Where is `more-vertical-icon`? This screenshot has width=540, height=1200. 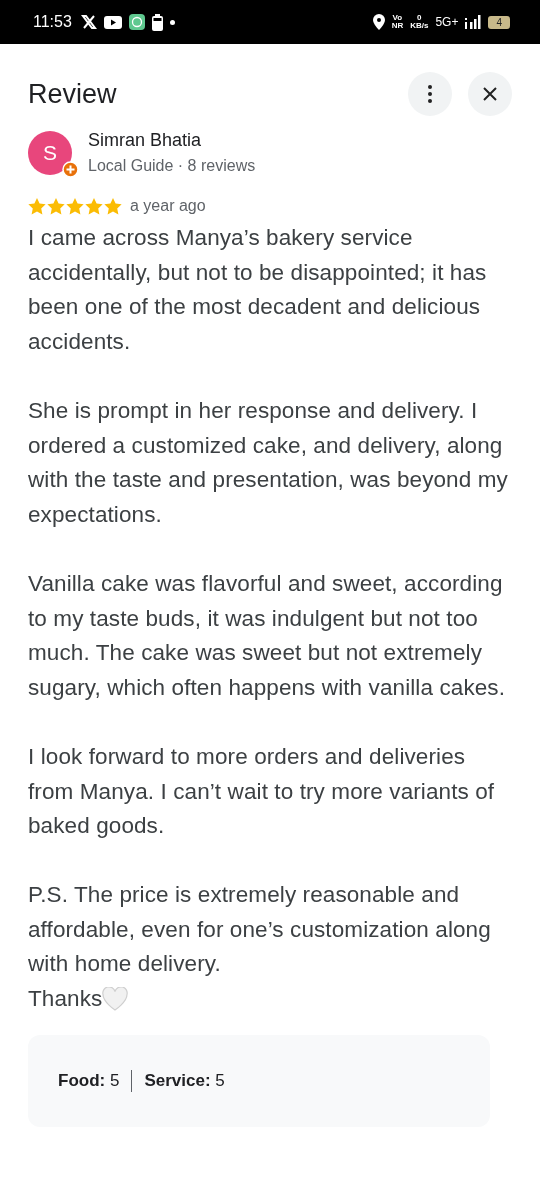
more-vertical-icon is located at coordinates (430, 94).